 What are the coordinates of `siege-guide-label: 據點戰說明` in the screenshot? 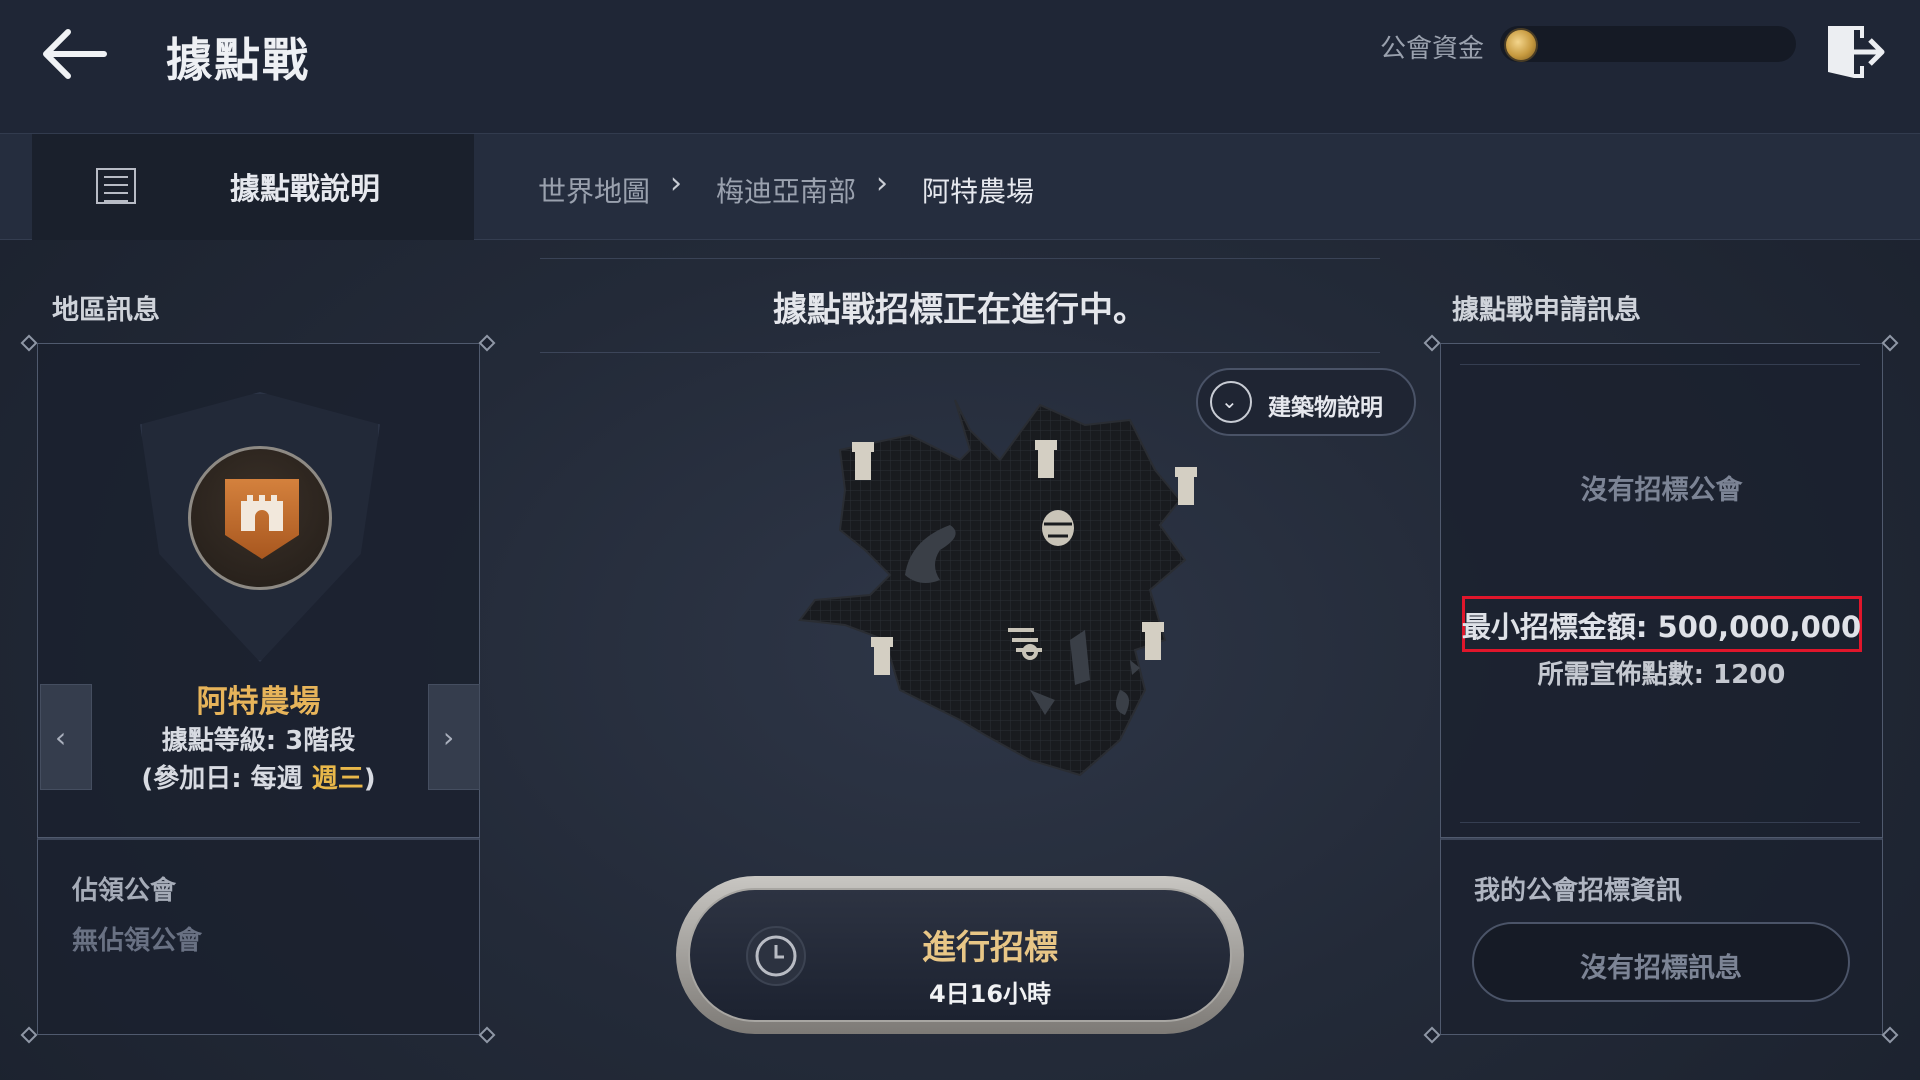 It's located at (305, 189).